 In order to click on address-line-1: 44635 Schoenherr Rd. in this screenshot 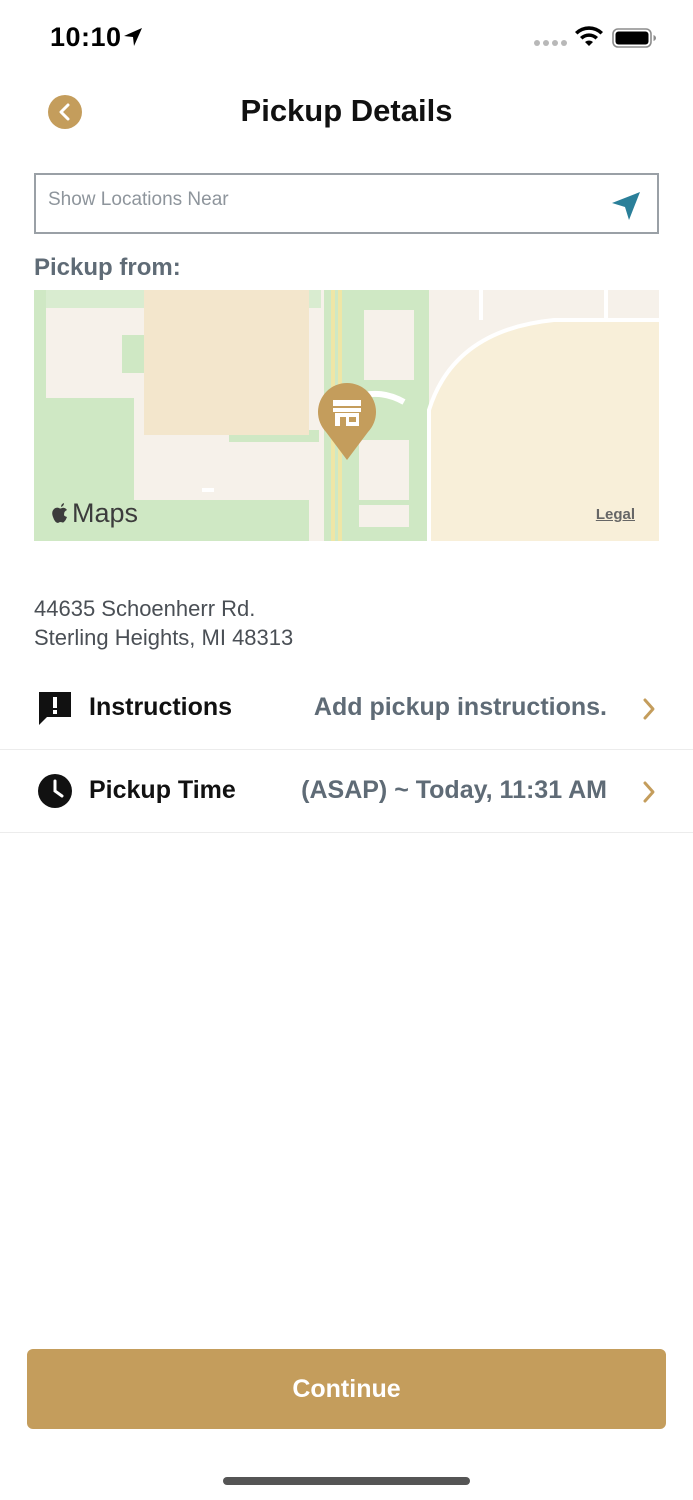, I will do `click(145, 608)`.